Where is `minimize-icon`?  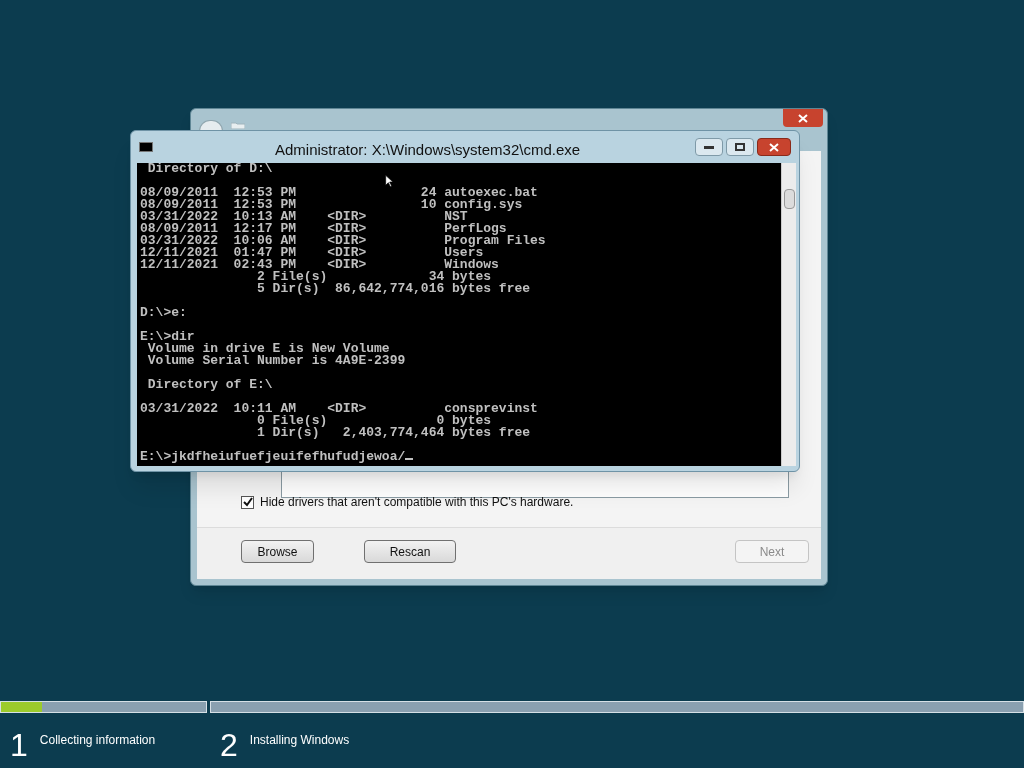
minimize-icon is located at coordinates (709, 147).